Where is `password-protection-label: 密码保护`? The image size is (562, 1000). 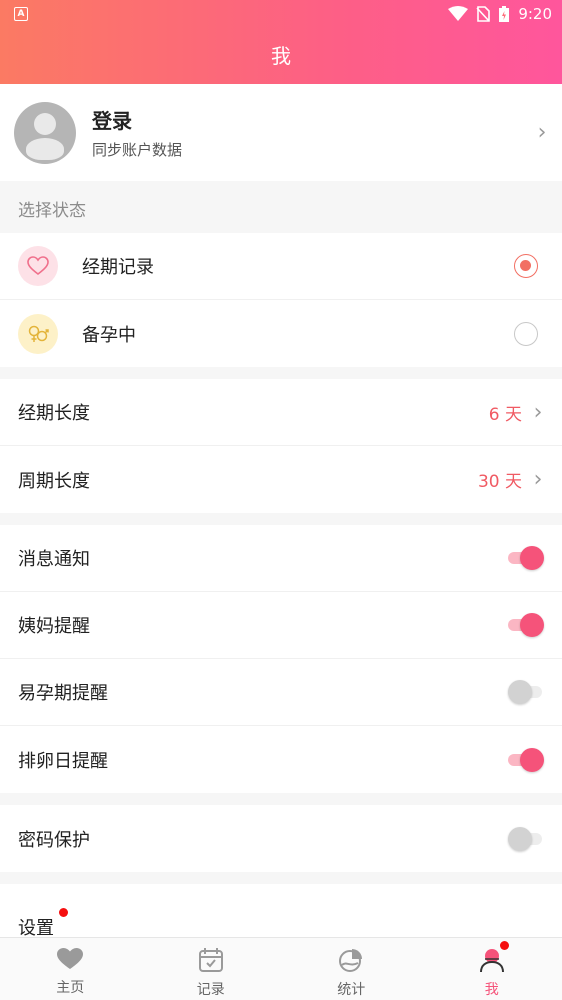
password-protection-label: 密码保护 is located at coordinates (54, 840).